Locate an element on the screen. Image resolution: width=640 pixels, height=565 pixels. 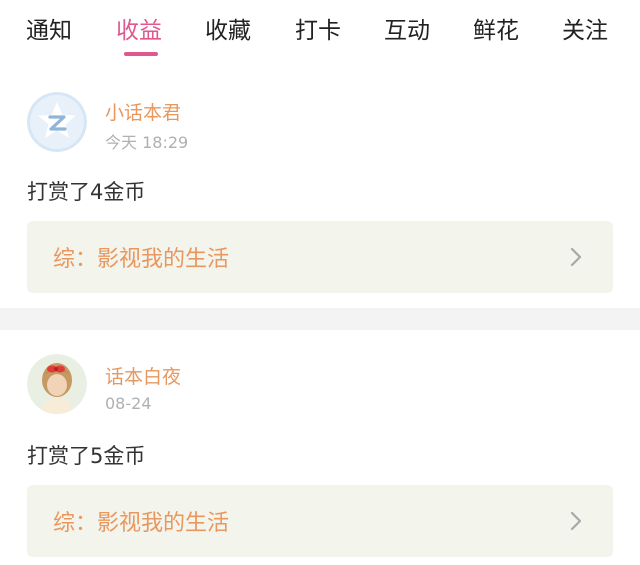
tab-bar: 通知 收益 收藏 打卡 互动 鲜花 关注 is located at coordinates (320, 32).